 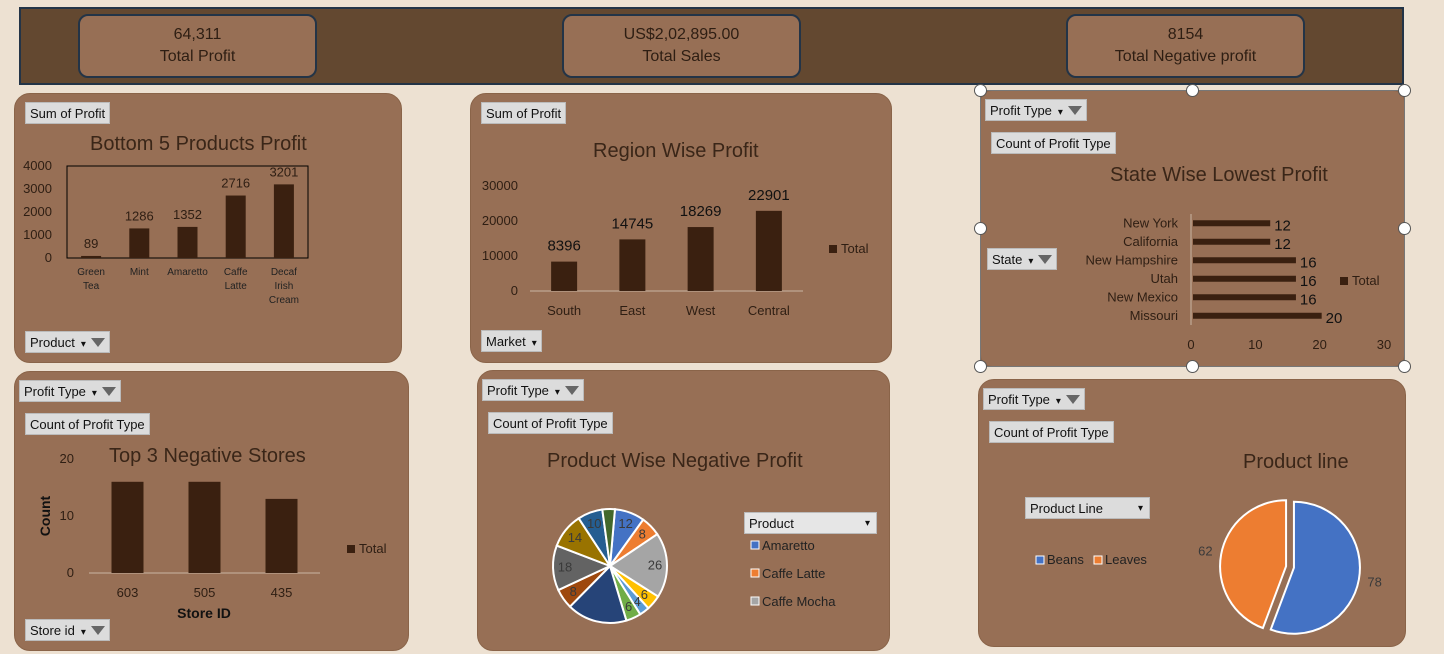 I want to click on y-tick-label: 10, so click(x=67, y=515).